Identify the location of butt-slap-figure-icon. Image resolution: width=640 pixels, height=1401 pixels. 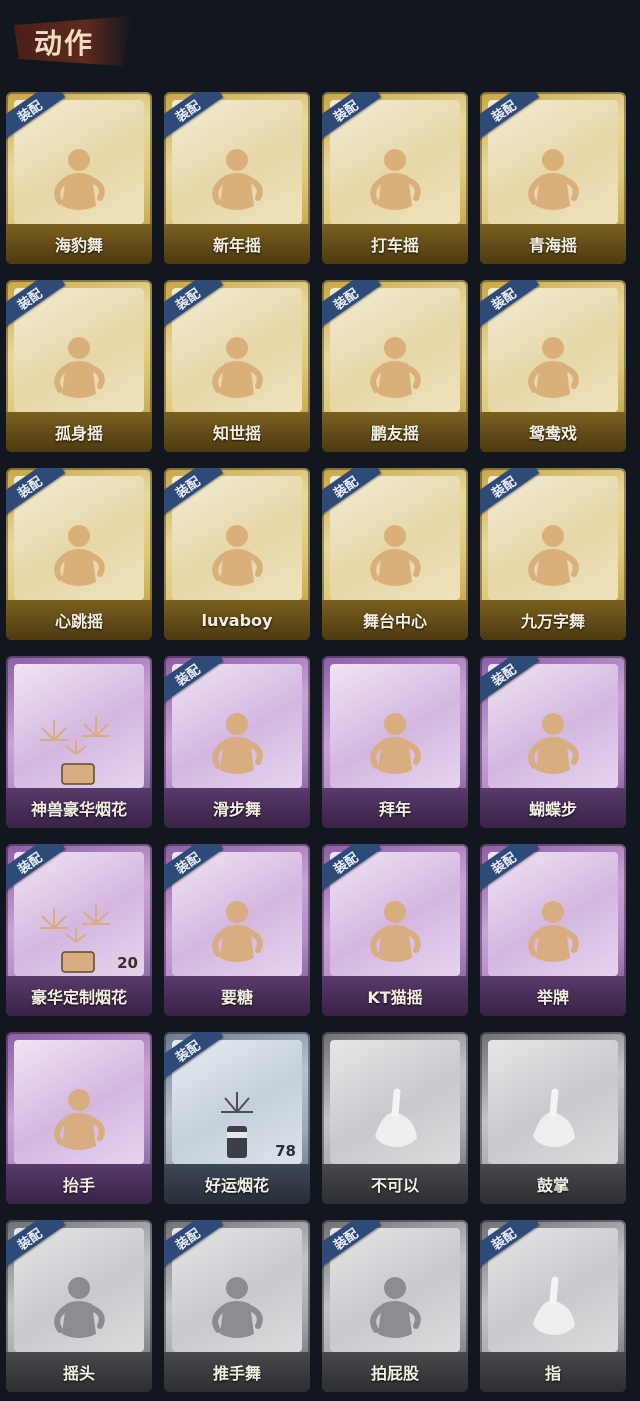
(395, 1316).